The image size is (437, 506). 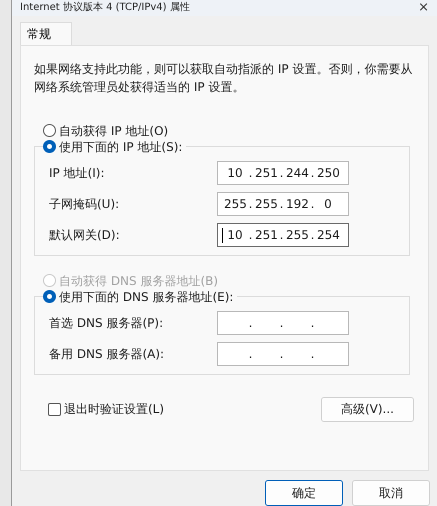 What do you see at coordinates (114, 409) in the screenshot?
I see `checkbox-label: 退出时验证设置(L)` at bounding box center [114, 409].